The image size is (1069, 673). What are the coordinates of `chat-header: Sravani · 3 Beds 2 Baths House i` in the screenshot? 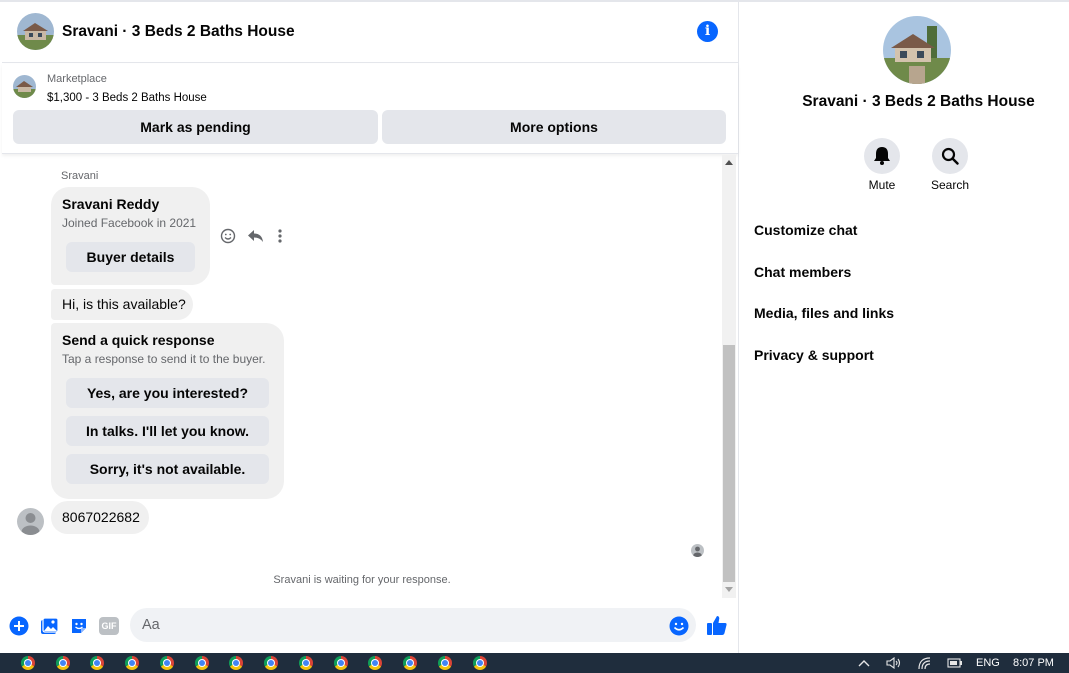 It's located at (370, 32).